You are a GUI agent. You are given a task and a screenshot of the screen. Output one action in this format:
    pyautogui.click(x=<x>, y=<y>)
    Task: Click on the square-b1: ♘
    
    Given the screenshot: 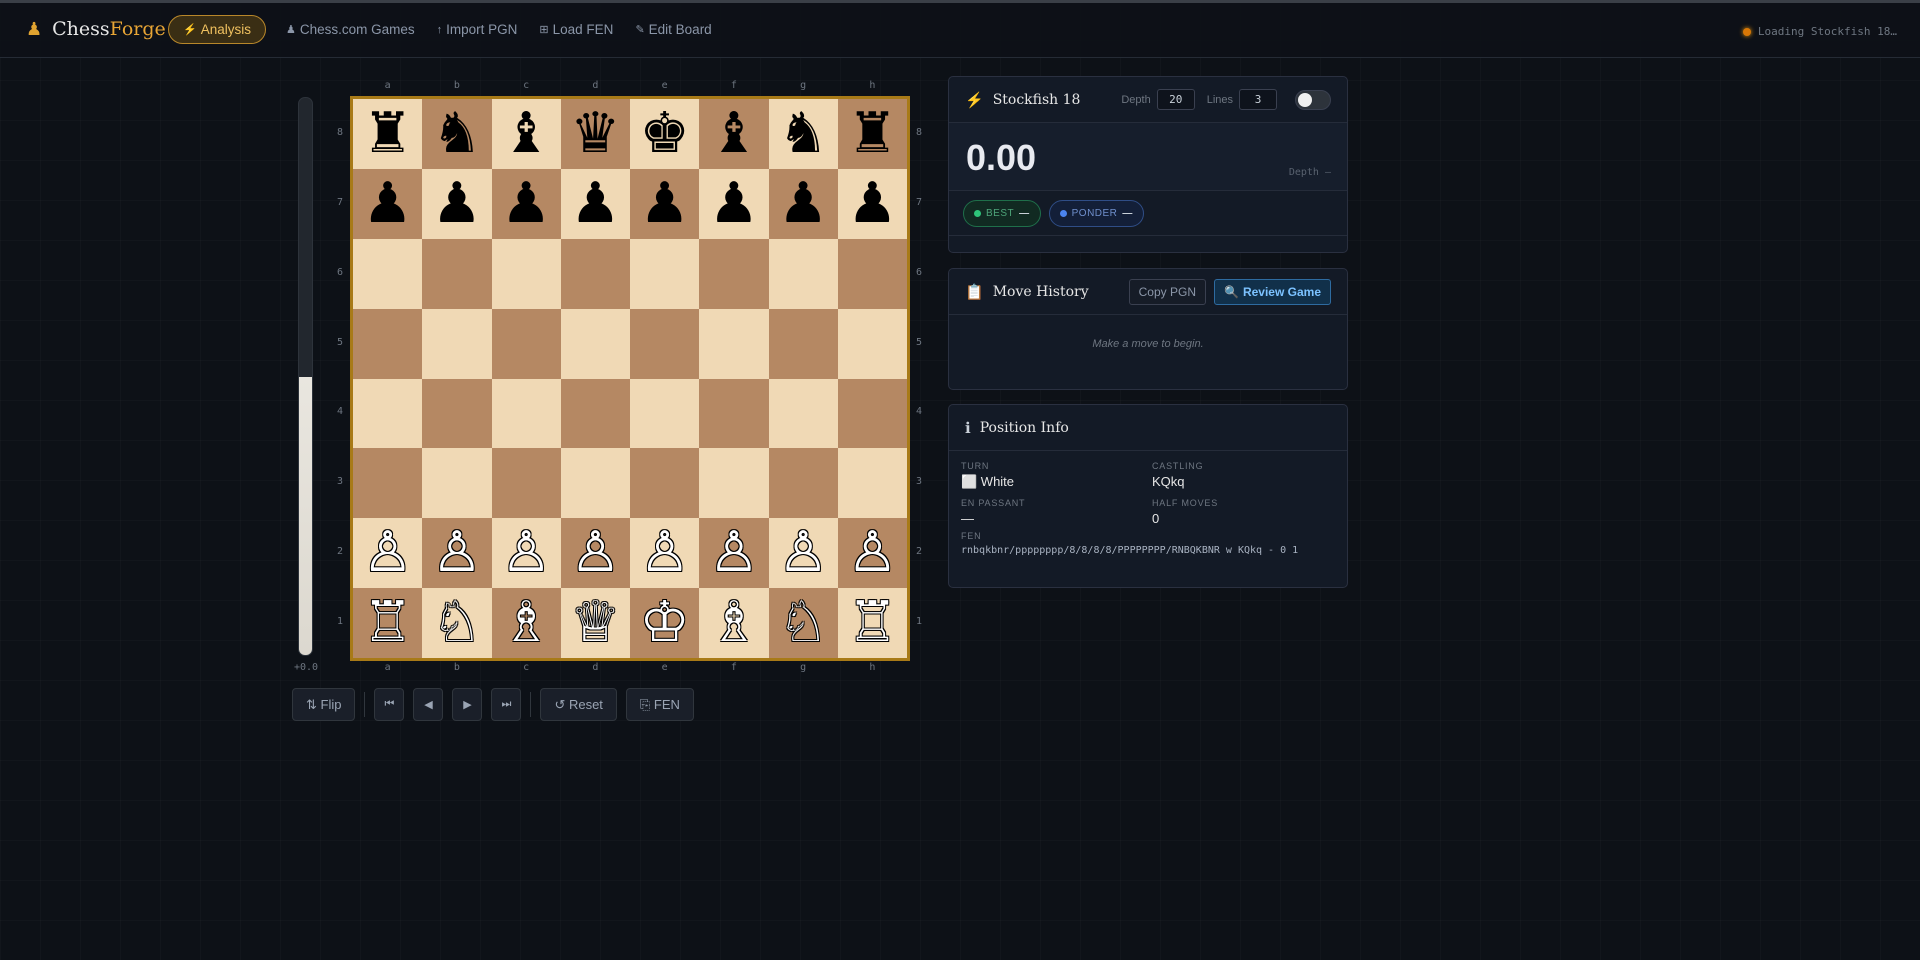 What is the action you would take?
    pyautogui.click(x=457, y=623)
    